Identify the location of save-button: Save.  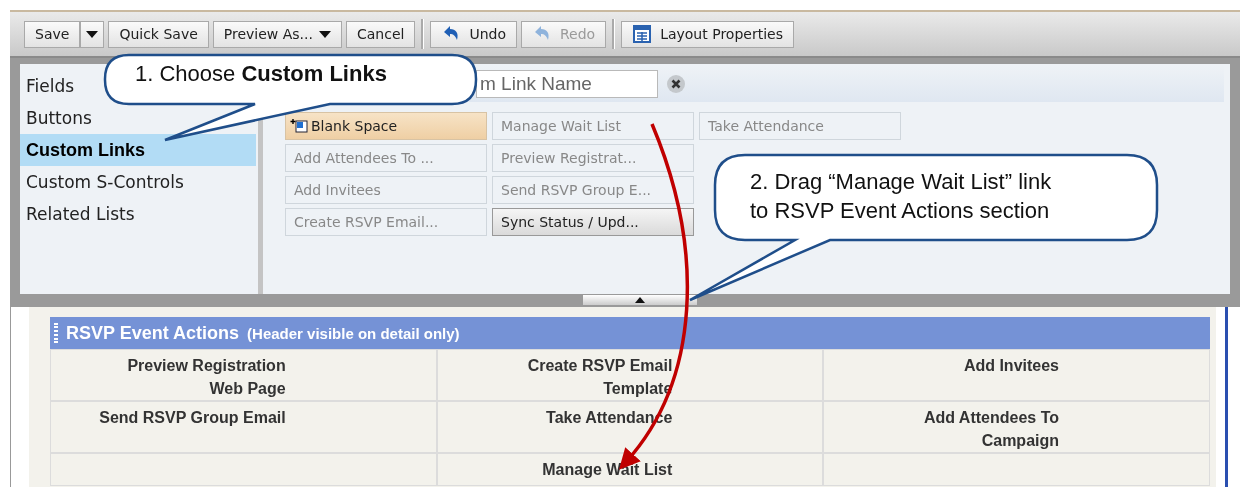
(52, 34).